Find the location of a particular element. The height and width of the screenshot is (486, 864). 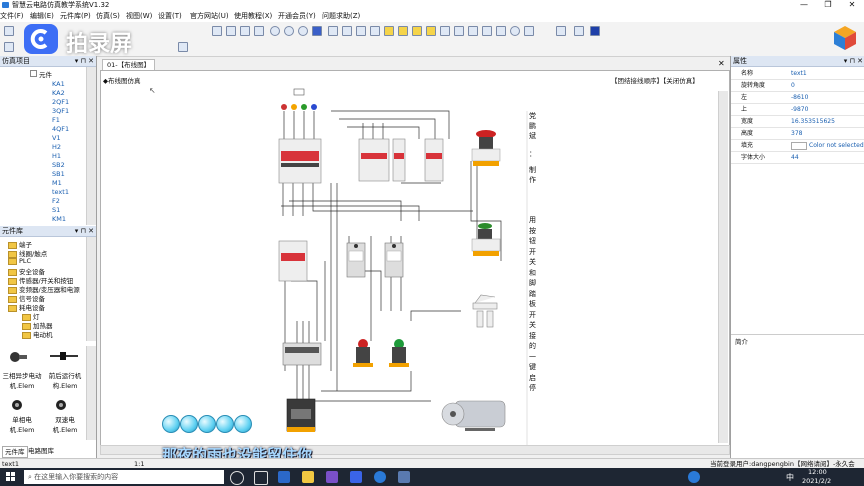

prop-row: 宽度 16.353515625 is located at coordinates (797, 122).